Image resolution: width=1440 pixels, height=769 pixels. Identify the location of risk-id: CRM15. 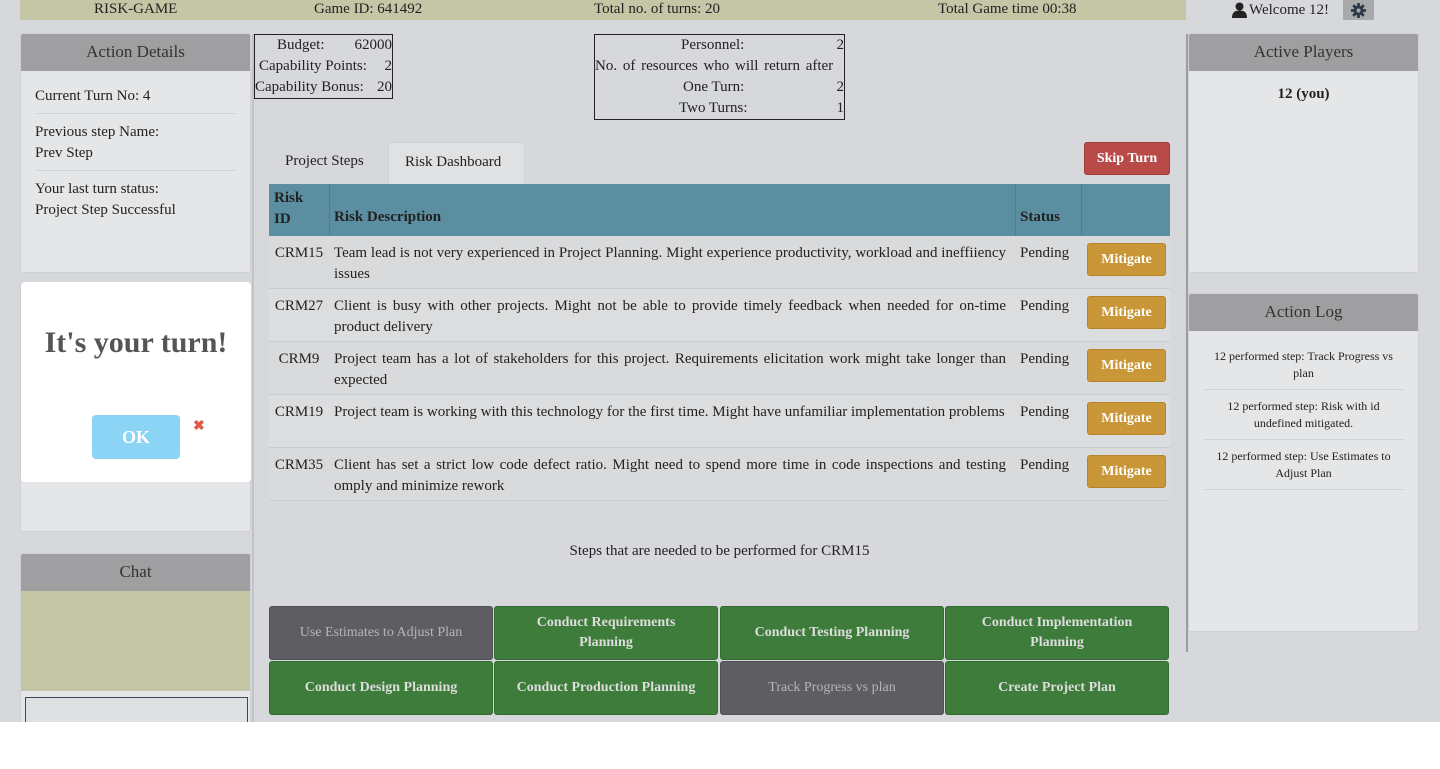
(299, 253).